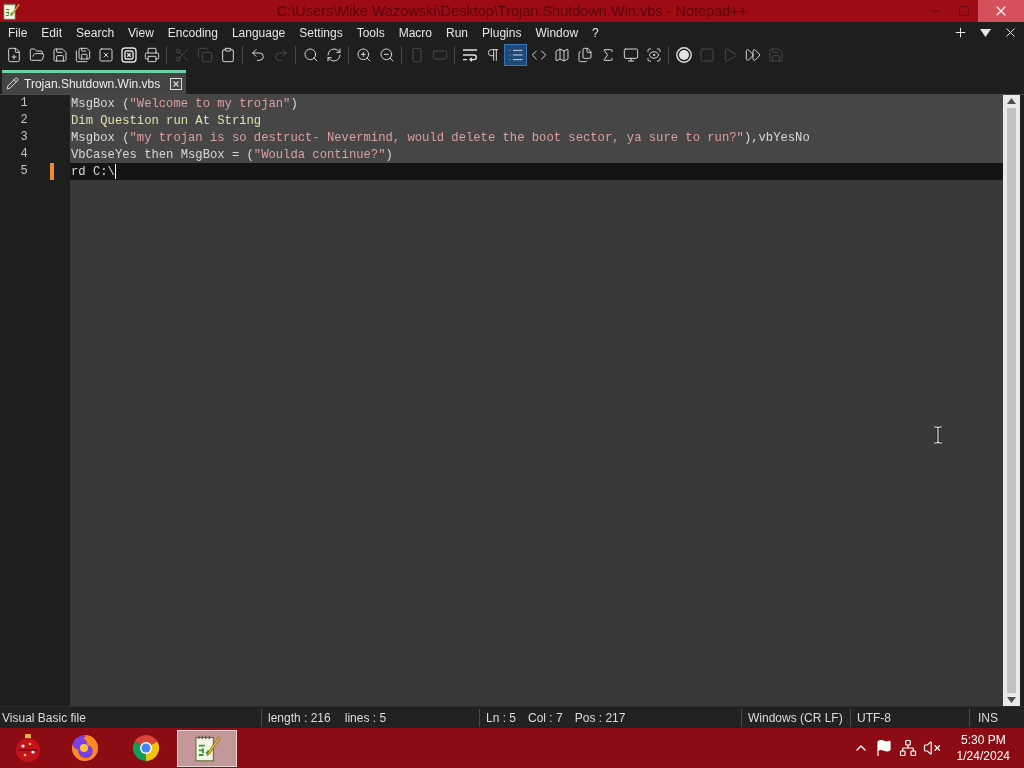 Image resolution: width=1024 pixels, height=768 pixels. I want to click on scroll-down-icon, so click(1011, 700).